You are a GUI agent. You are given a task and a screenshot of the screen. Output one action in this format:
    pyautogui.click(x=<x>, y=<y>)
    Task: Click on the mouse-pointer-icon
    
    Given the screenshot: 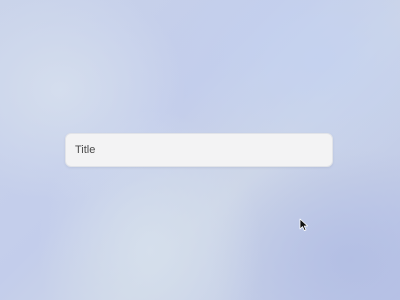 What is the action you would take?
    pyautogui.click(x=303, y=224)
    